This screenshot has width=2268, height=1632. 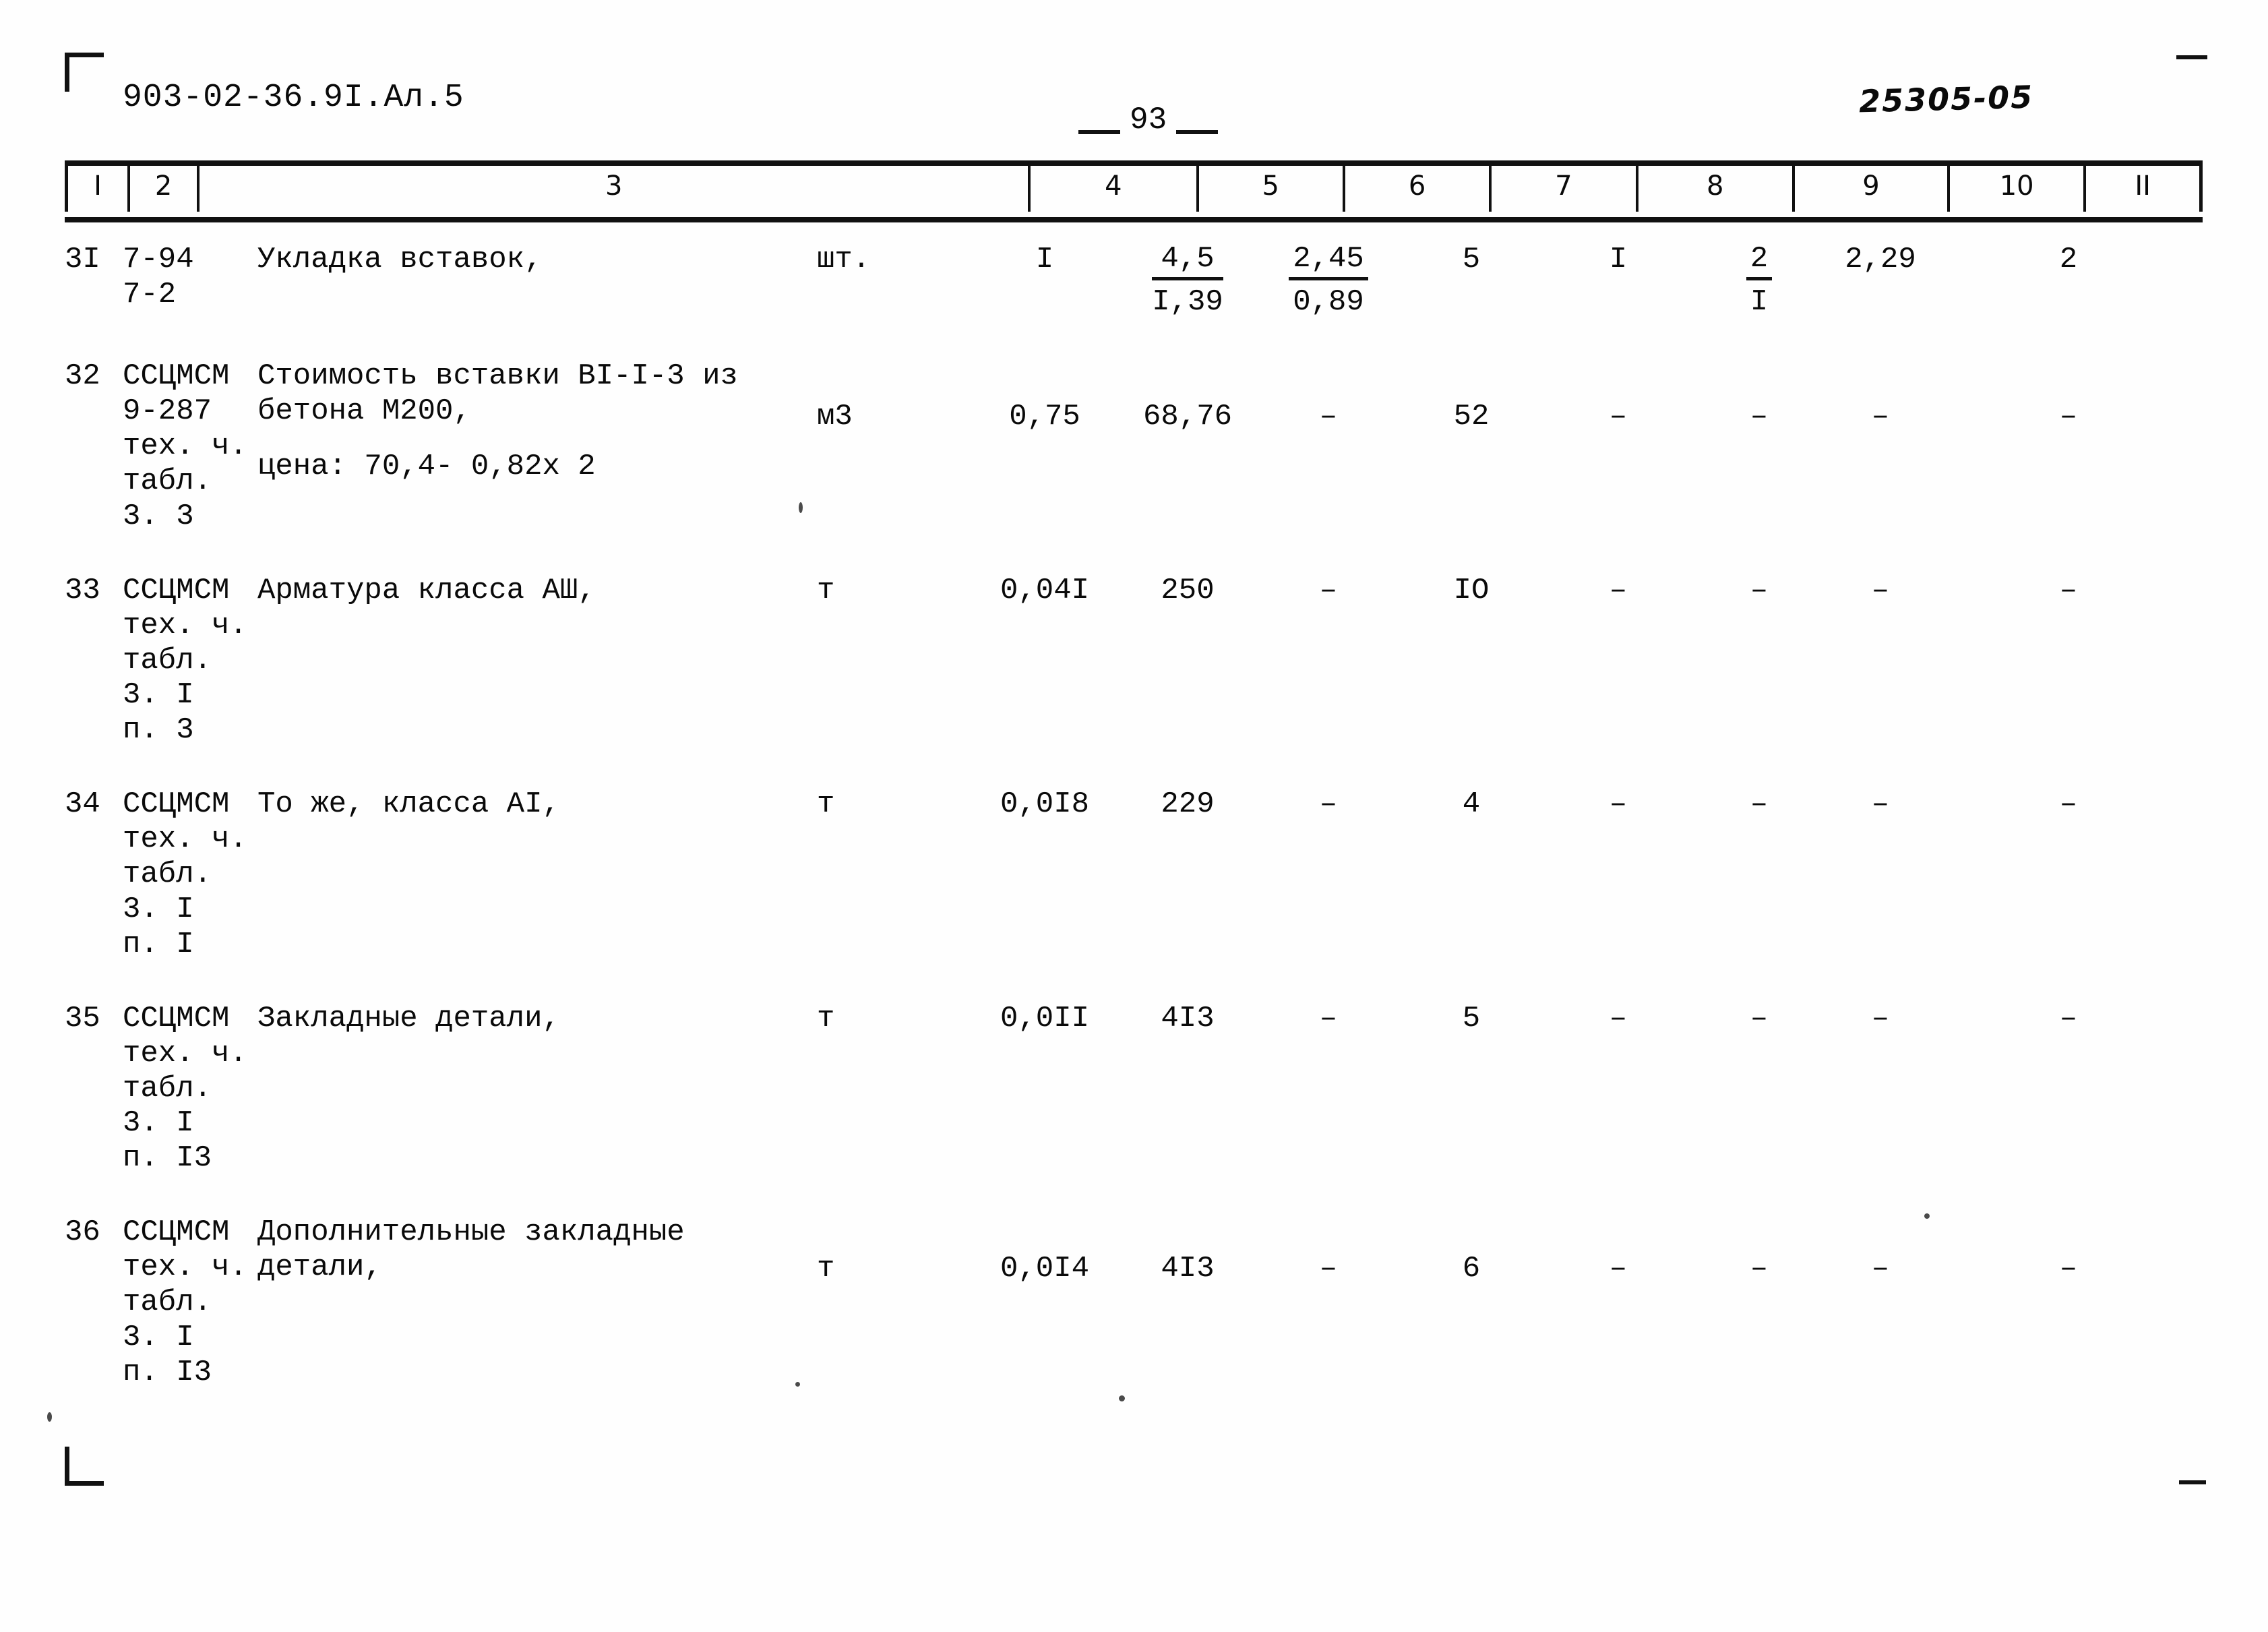 What do you see at coordinates (895, 1303) in the screenshot?
I see `row-unit: т` at bounding box center [895, 1303].